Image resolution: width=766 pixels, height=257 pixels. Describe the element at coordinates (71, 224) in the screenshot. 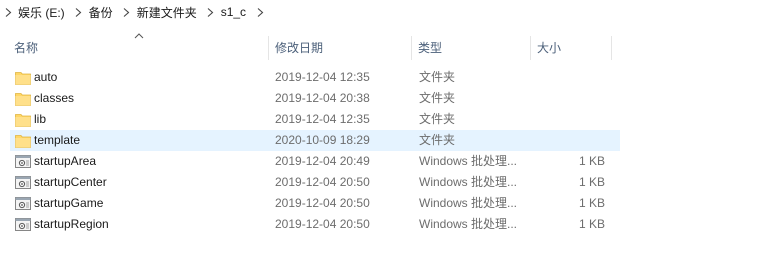

I see `file-name: startupRegion` at that location.